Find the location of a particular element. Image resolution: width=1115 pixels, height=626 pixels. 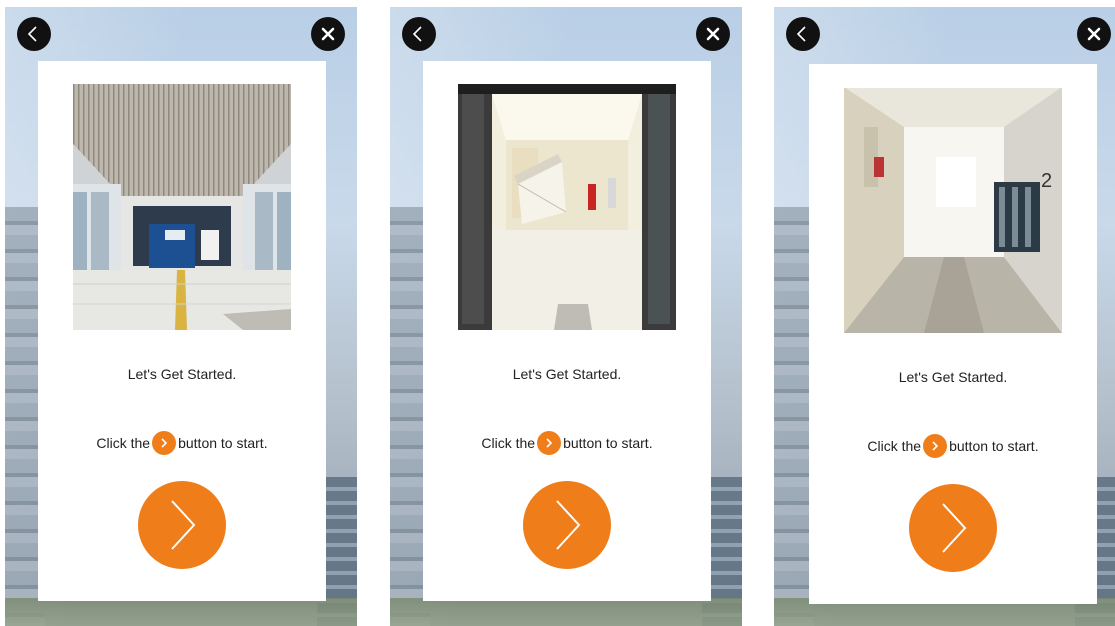

lobby-photo is located at coordinates (182, 207).